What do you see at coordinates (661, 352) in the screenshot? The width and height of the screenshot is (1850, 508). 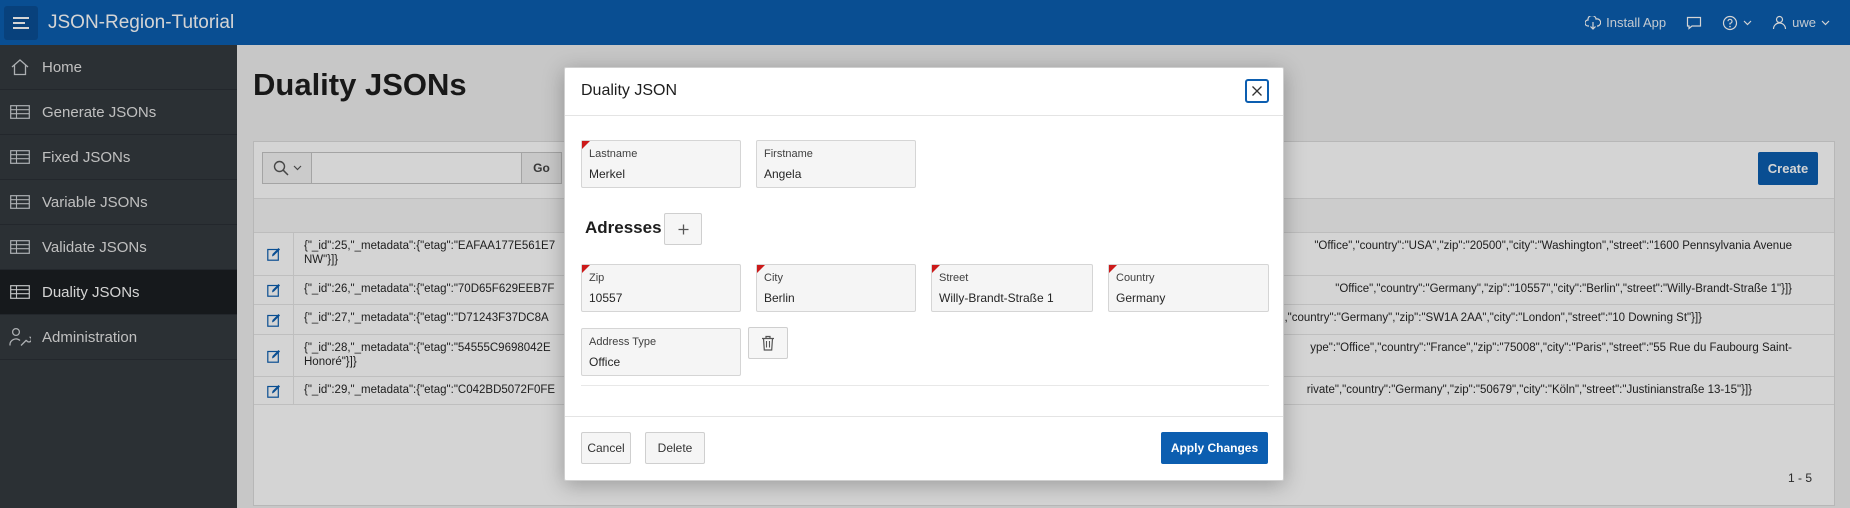 I see `address-type-field: Address Type Office` at bounding box center [661, 352].